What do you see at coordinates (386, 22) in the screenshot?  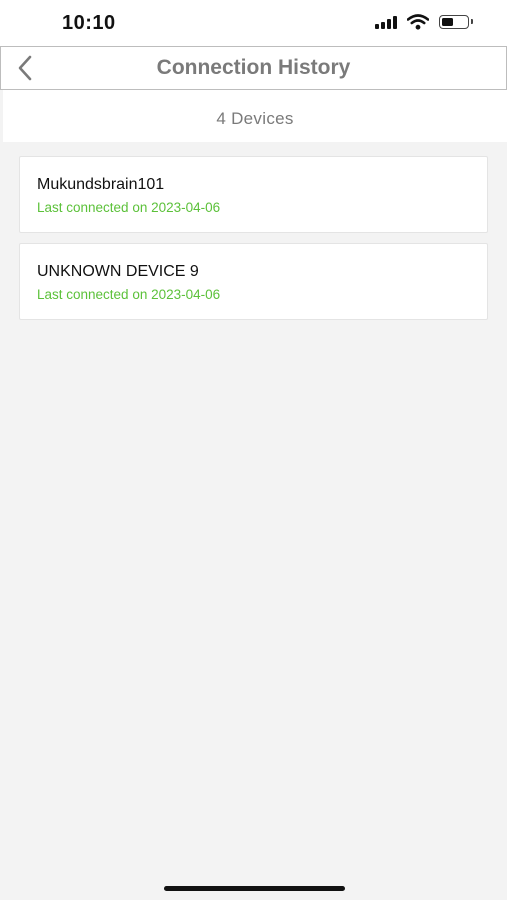 I see `signal-icon` at bounding box center [386, 22].